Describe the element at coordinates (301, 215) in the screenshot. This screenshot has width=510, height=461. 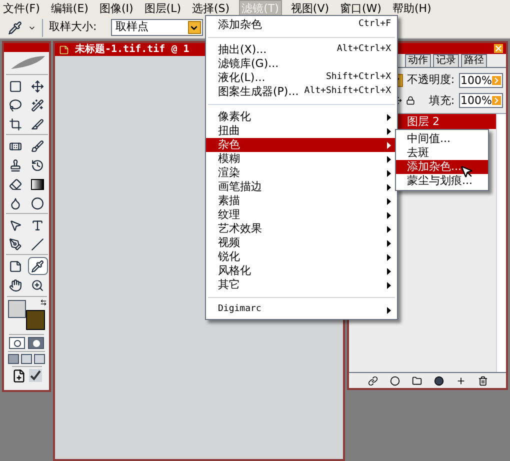
I see `menu-item: 纹理` at that location.